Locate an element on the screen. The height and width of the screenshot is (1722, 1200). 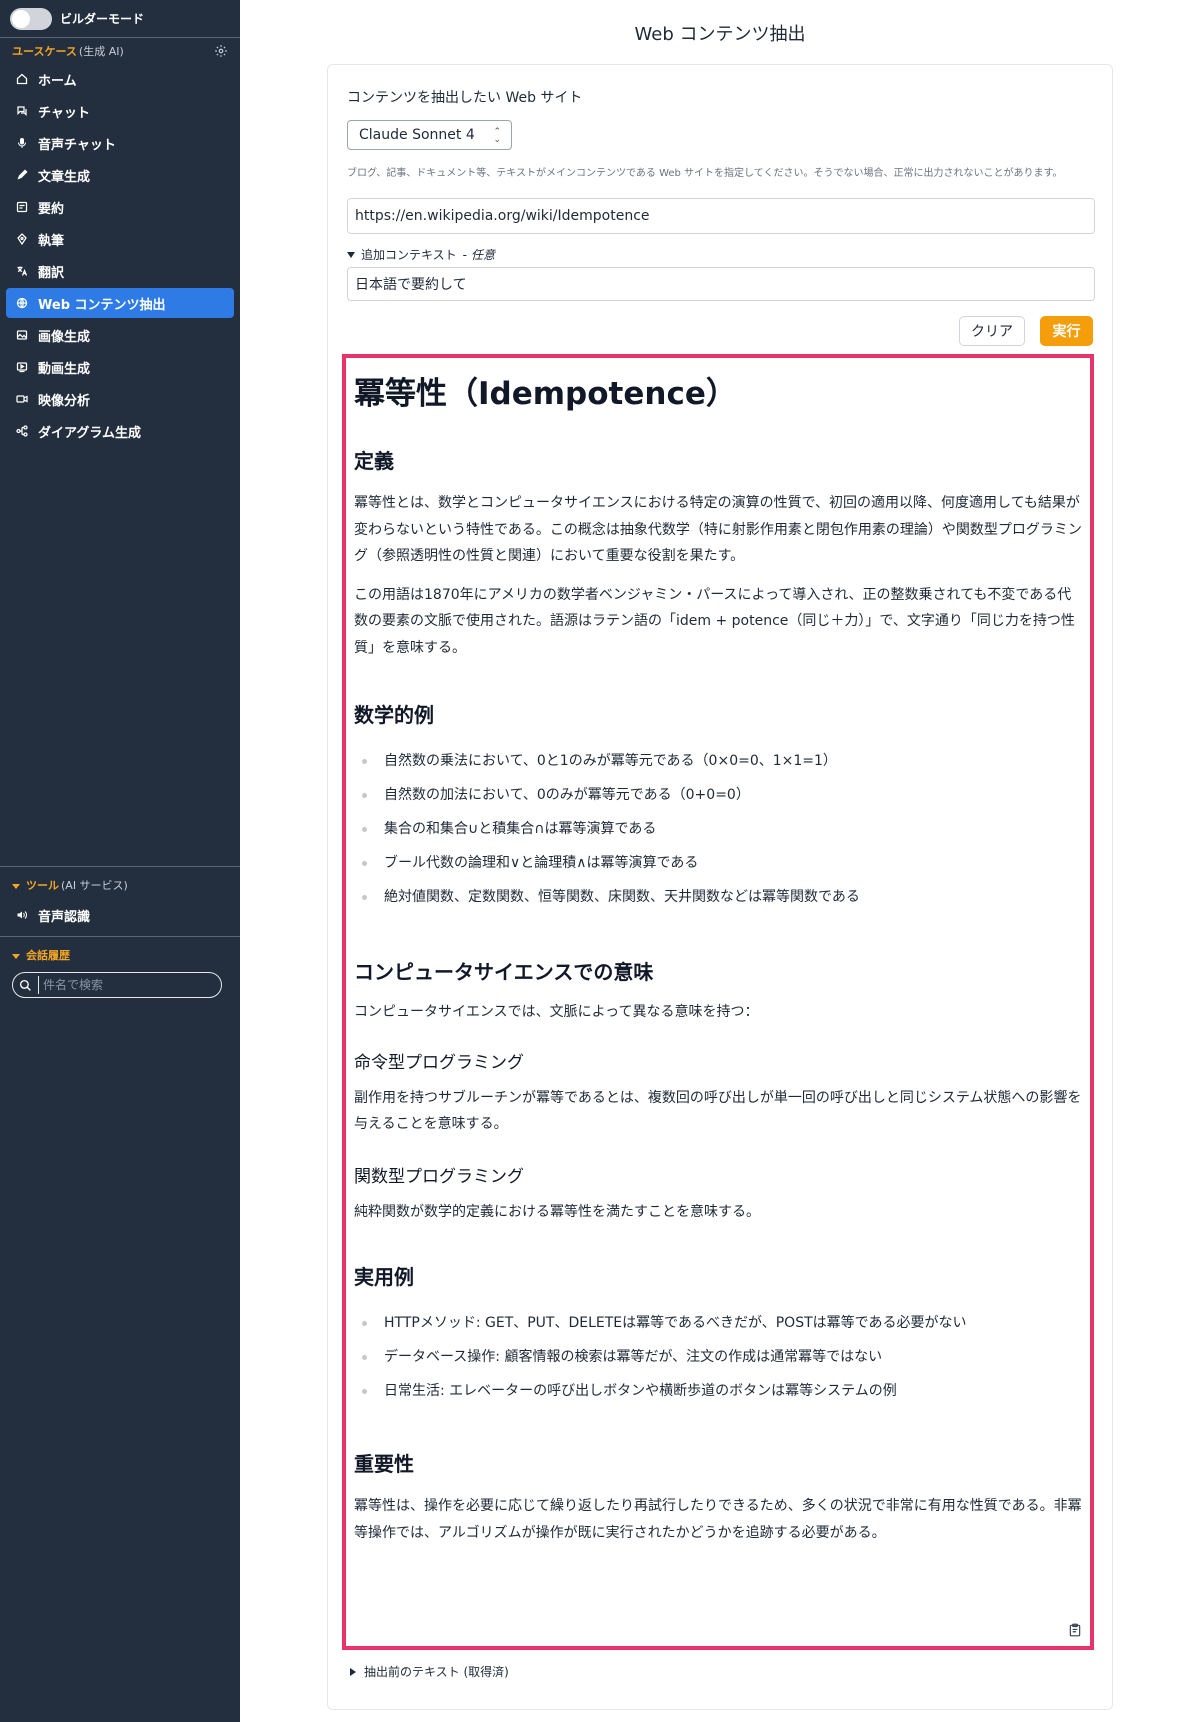
builder-mode-row: ビルダーモード is located at coordinates (120, 19).